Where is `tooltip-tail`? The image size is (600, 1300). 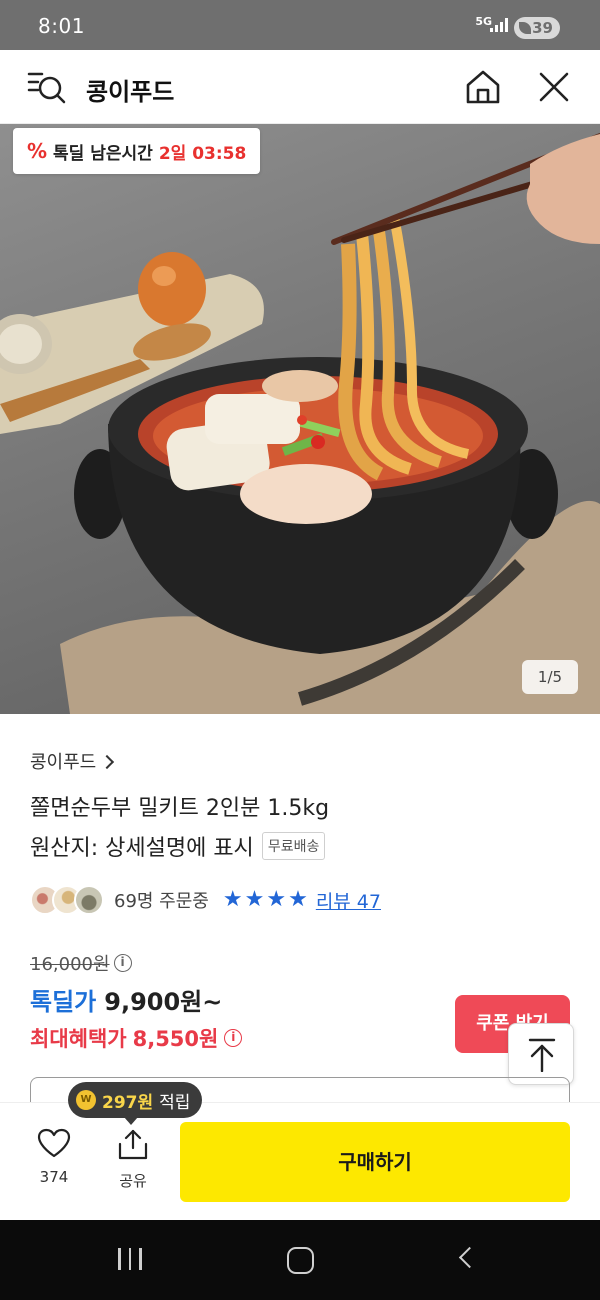
tooltip-tail is located at coordinates (131, 1121).